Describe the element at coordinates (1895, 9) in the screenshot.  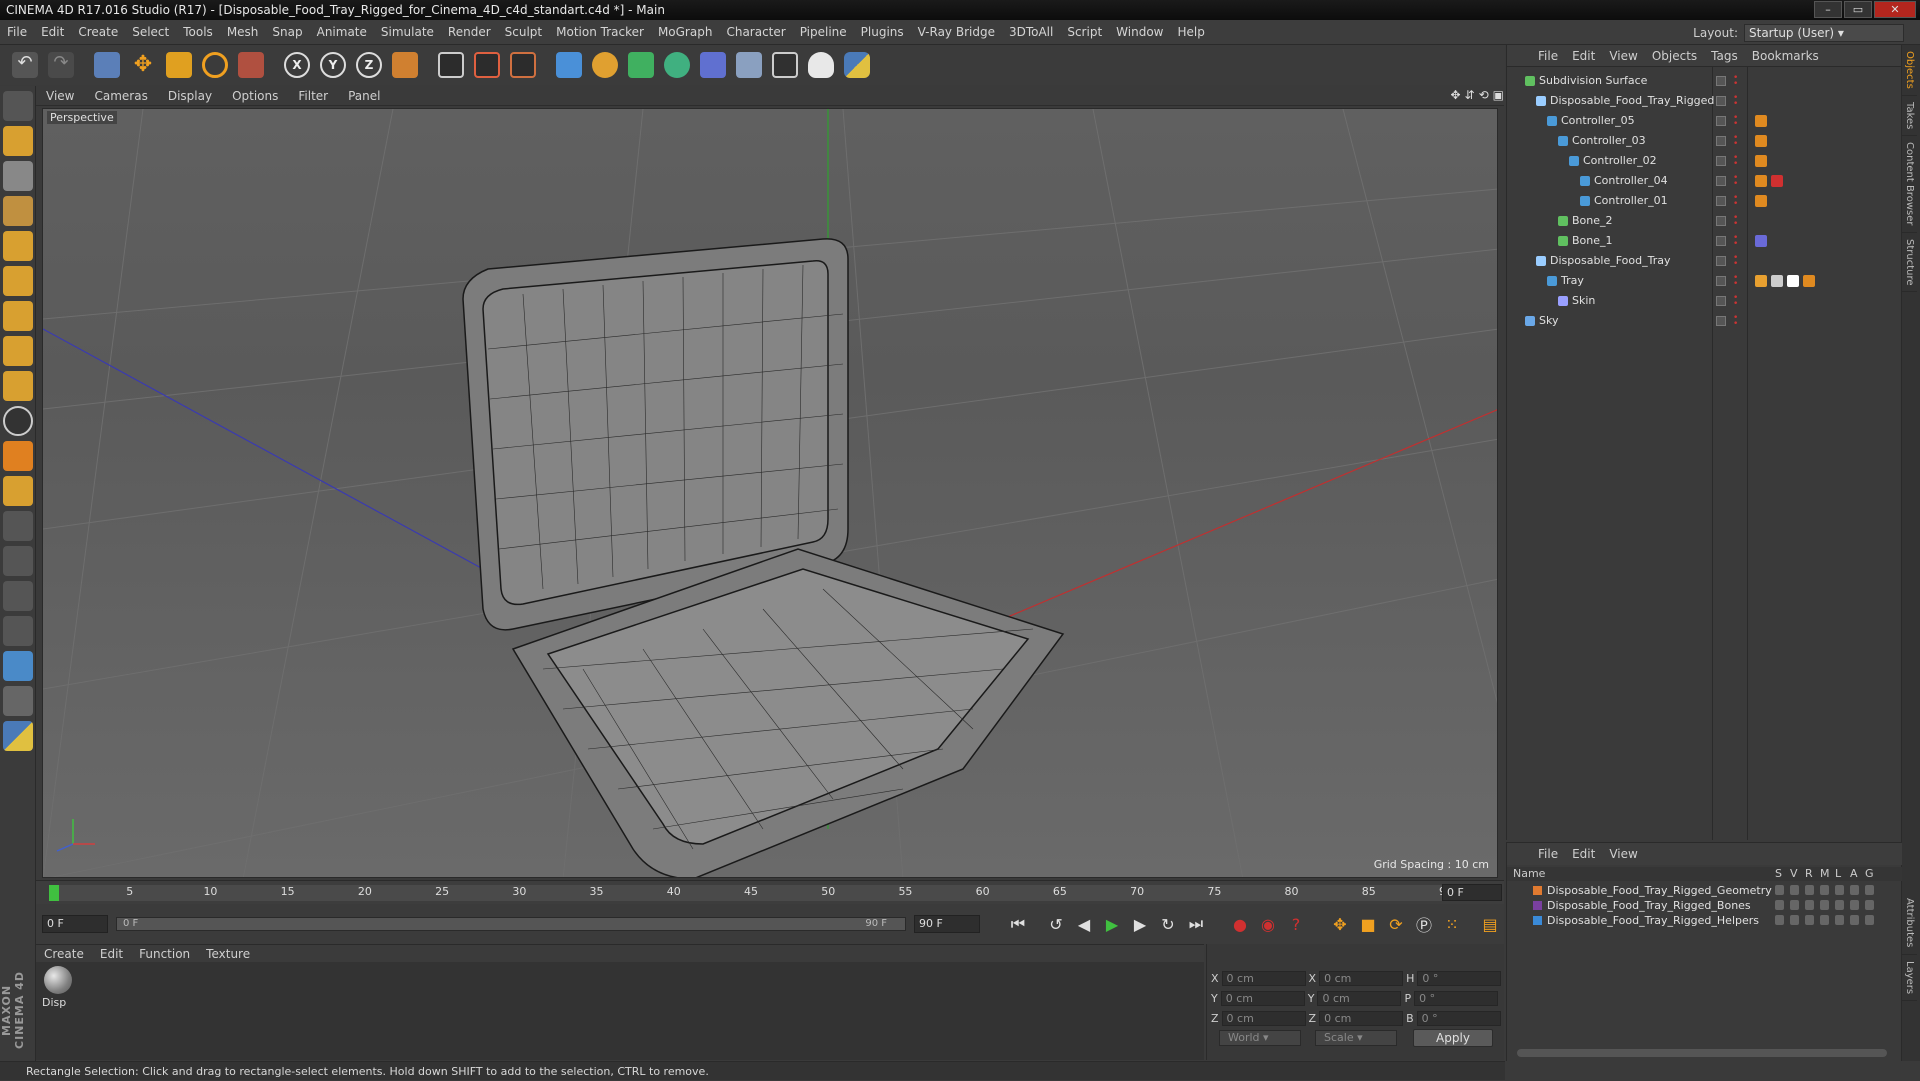
I see `close-button: ✕` at that location.